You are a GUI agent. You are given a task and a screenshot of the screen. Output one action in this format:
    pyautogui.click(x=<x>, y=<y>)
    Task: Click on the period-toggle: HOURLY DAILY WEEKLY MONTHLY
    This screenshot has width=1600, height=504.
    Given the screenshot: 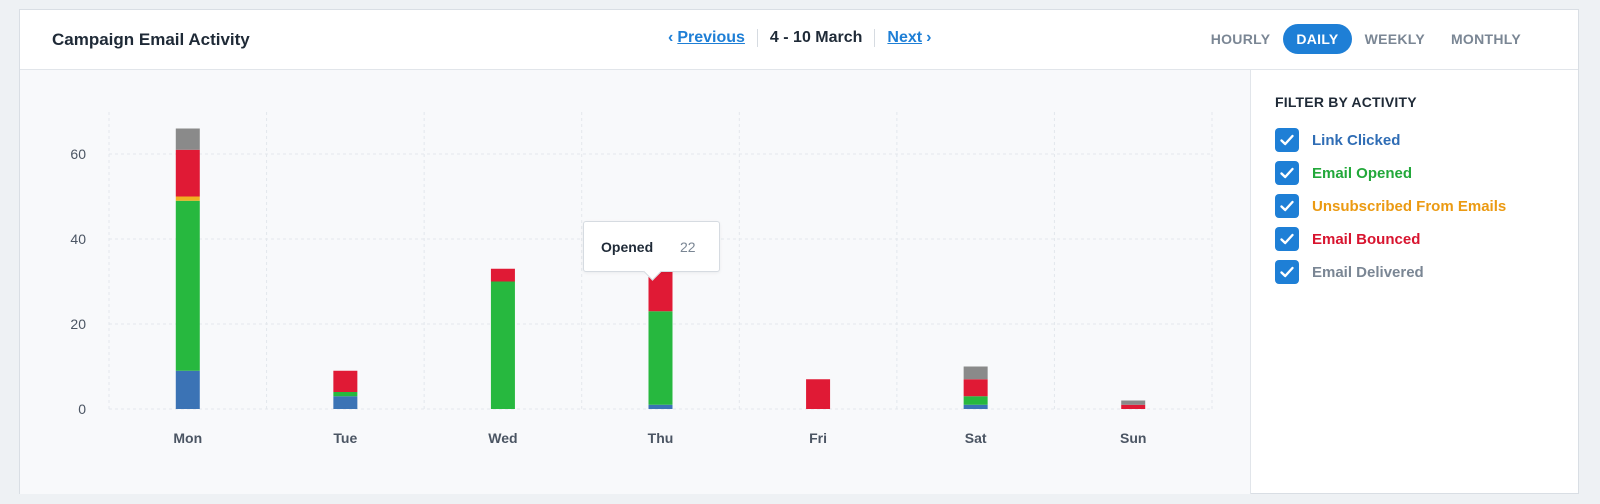 What is the action you would take?
    pyautogui.click(x=1366, y=39)
    